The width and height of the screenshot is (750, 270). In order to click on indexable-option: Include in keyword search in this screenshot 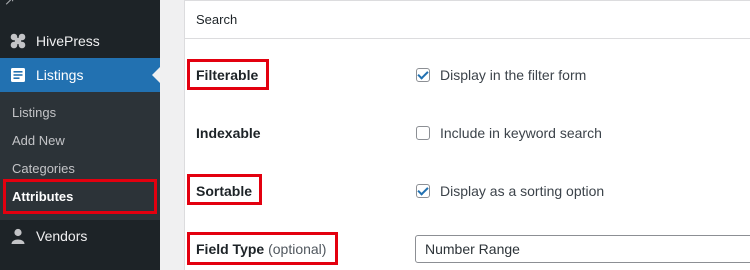, I will do `click(509, 133)`.